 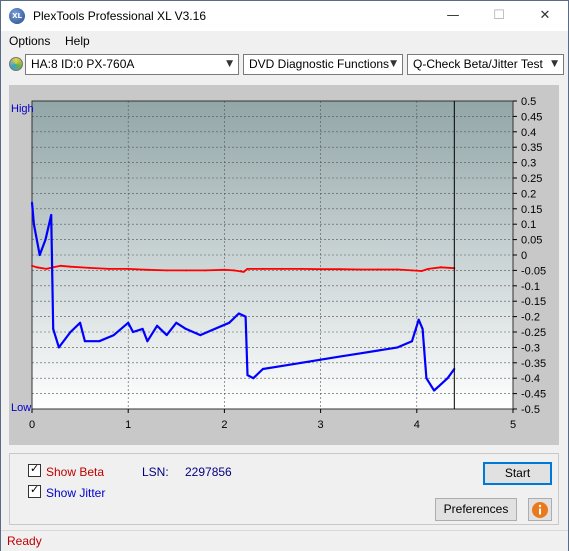 What do you see at coordinates (29, 41) in the screenshot?
I see `menu-options: Options` at bounding box center [29, 41].